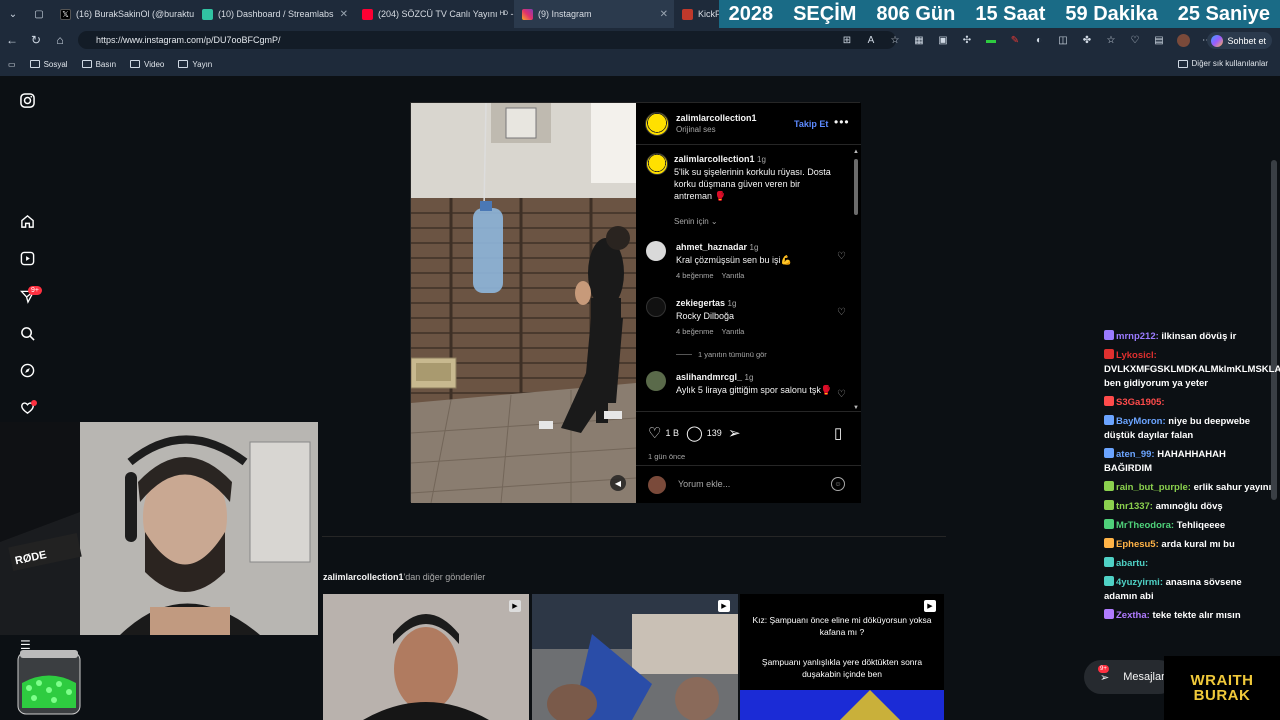  What do you see at coordinates (842, 122) in the screenshot?
I see `more-options-icon: •••` at bounding box center [842, 122].